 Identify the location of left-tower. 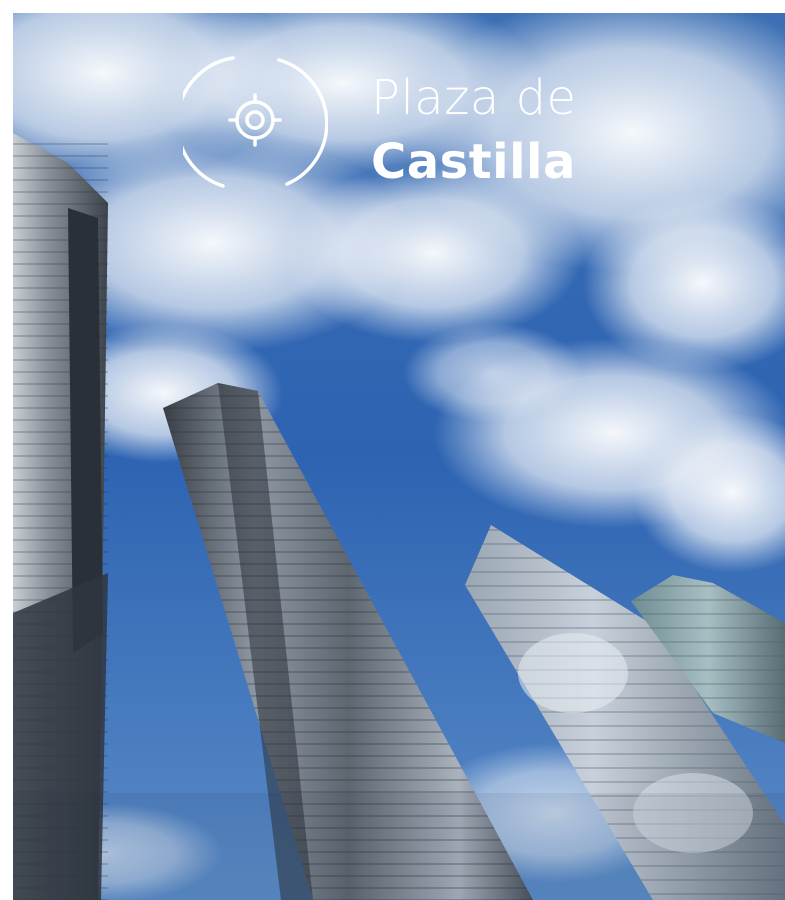
(60, 516).